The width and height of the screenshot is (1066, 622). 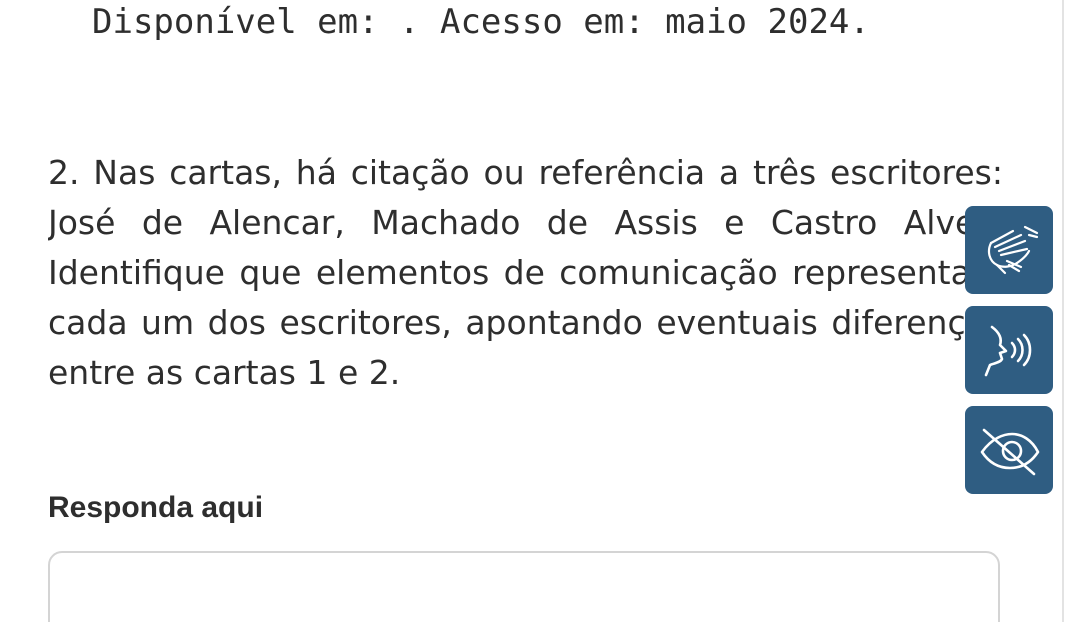 I want to click on answer-input, so click(x=524, y=586).